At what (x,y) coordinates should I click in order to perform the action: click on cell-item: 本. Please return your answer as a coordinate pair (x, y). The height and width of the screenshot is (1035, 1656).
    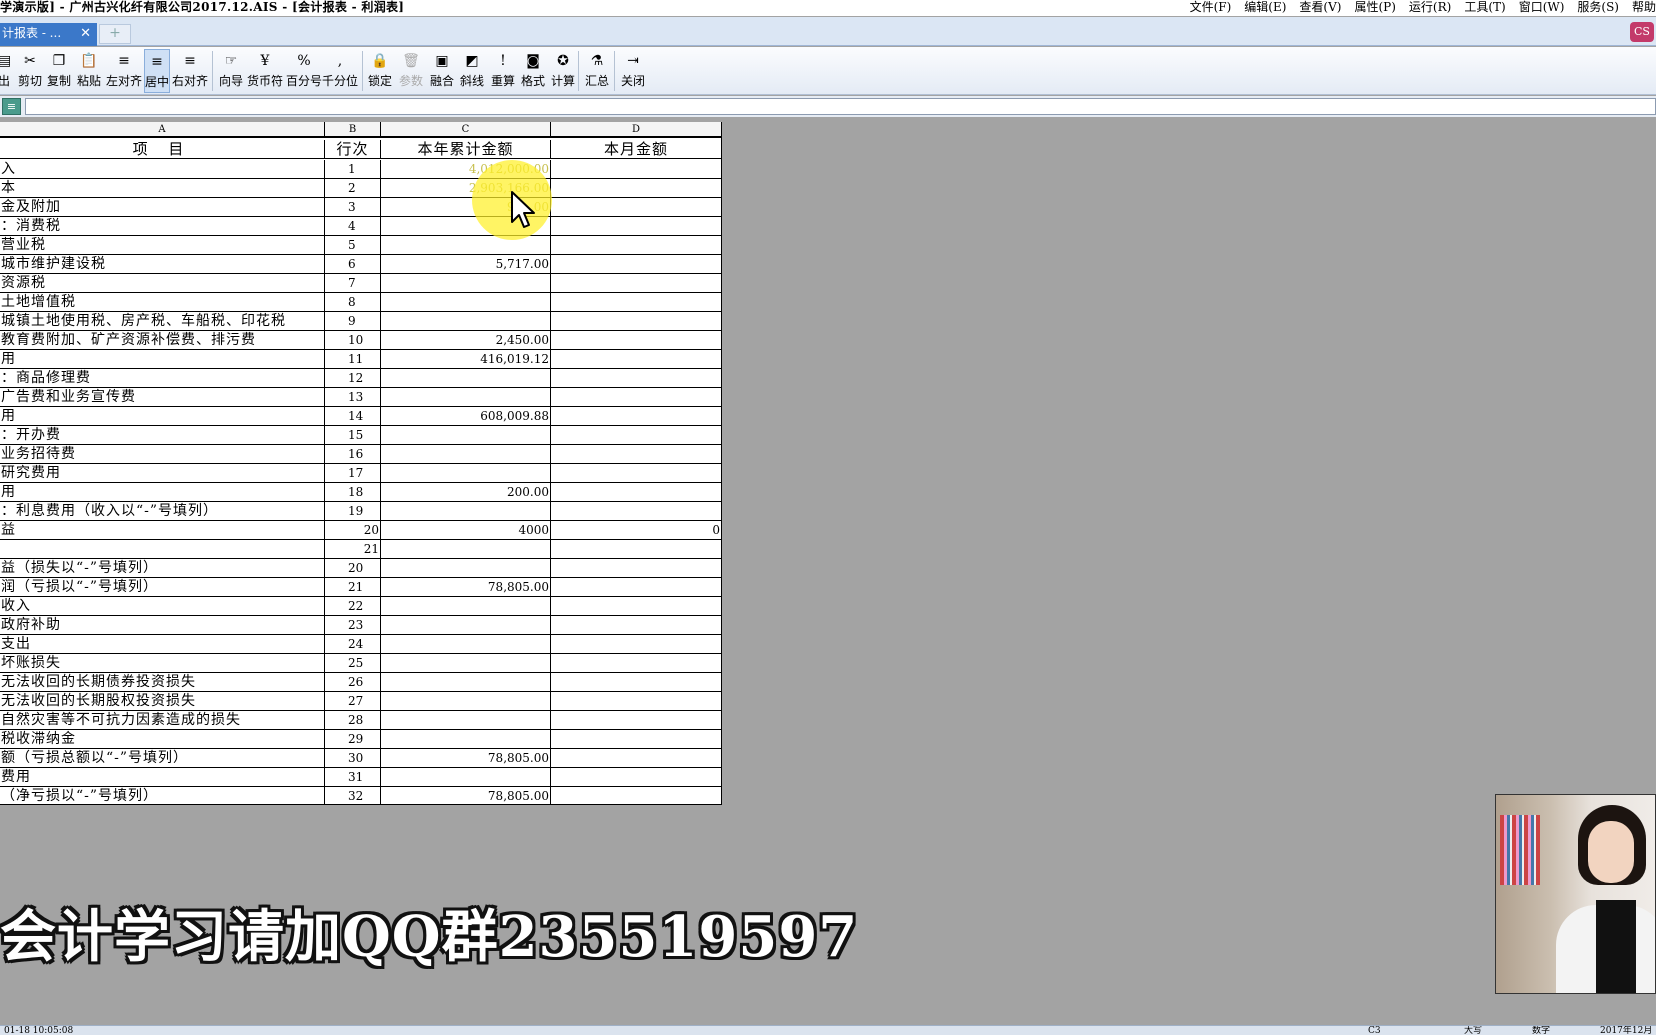
    Looking at the image, I should click on (162, 188).